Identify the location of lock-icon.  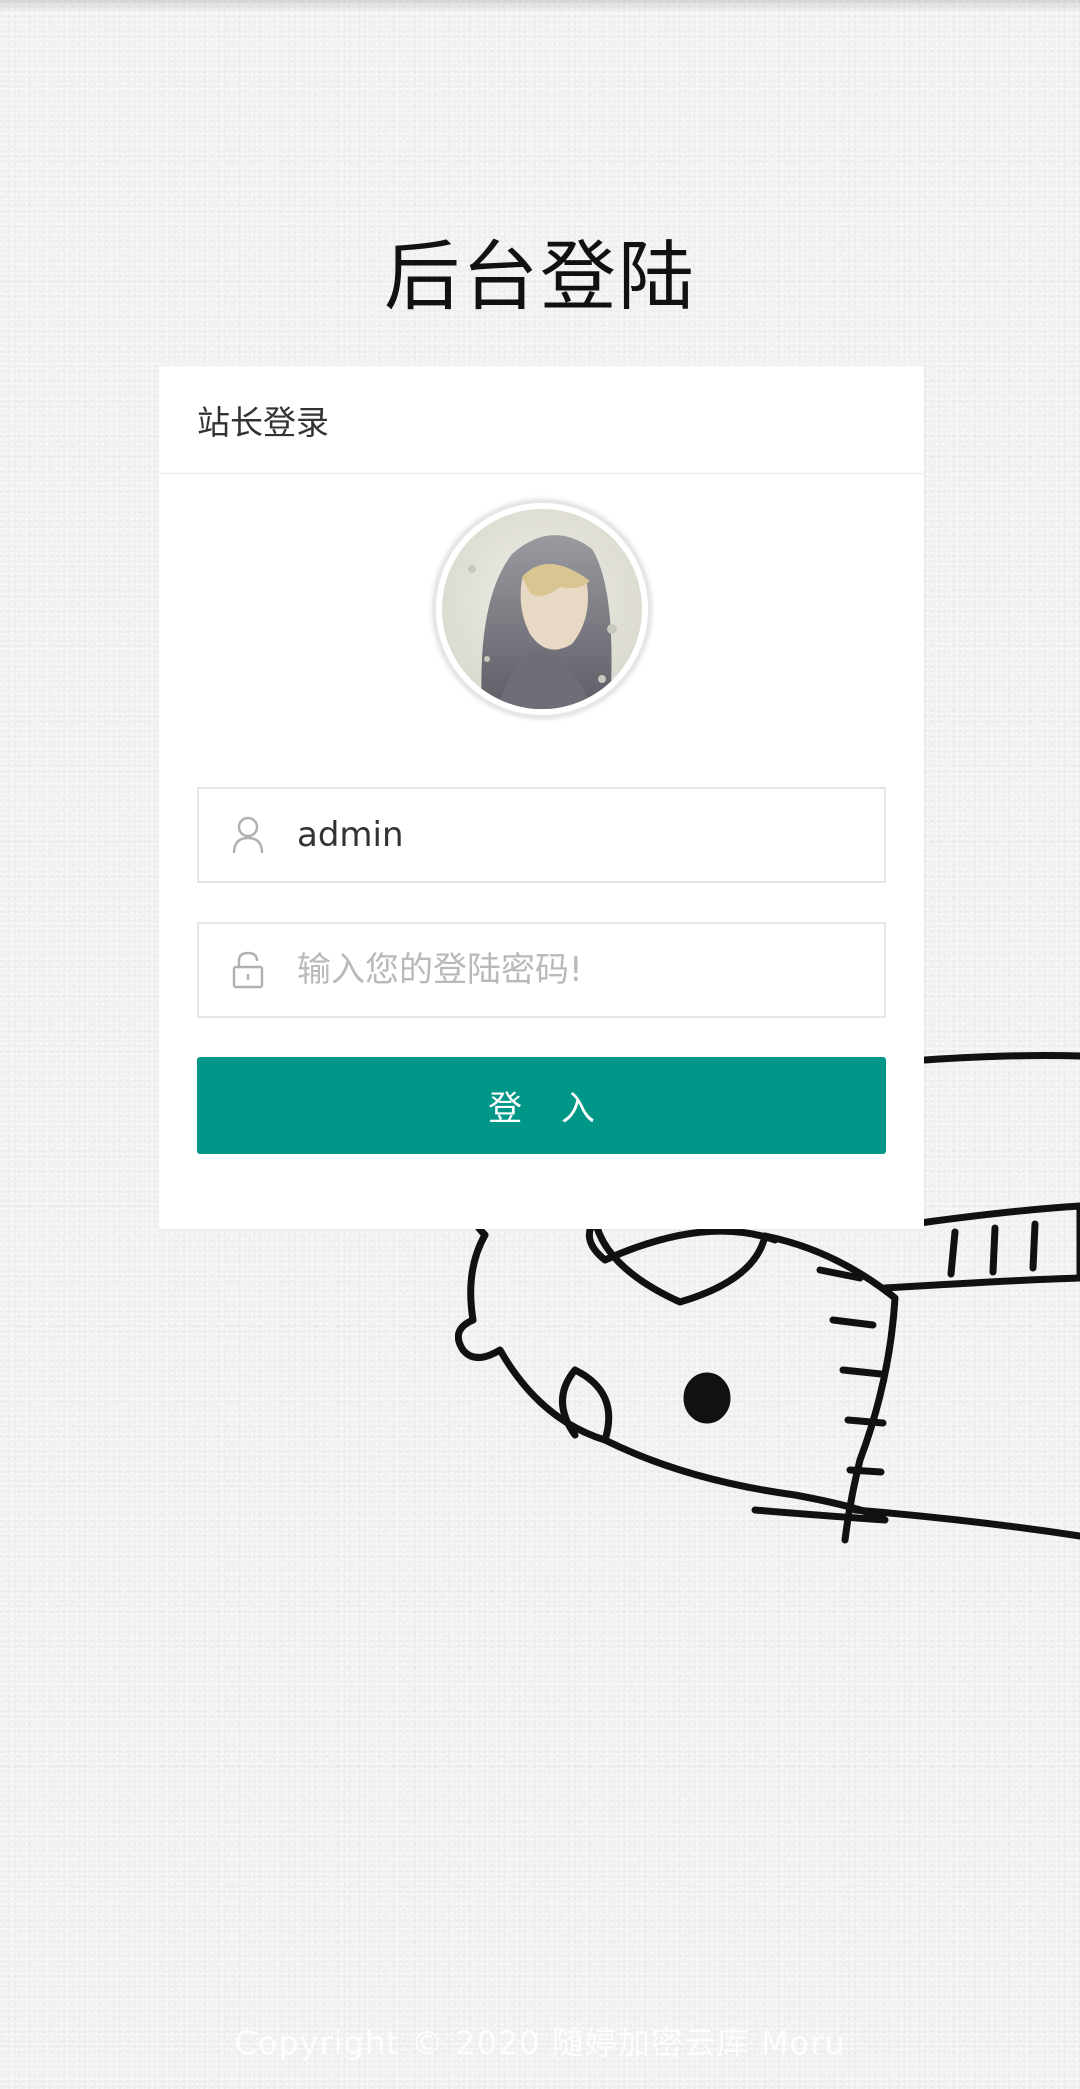
(248, 970).